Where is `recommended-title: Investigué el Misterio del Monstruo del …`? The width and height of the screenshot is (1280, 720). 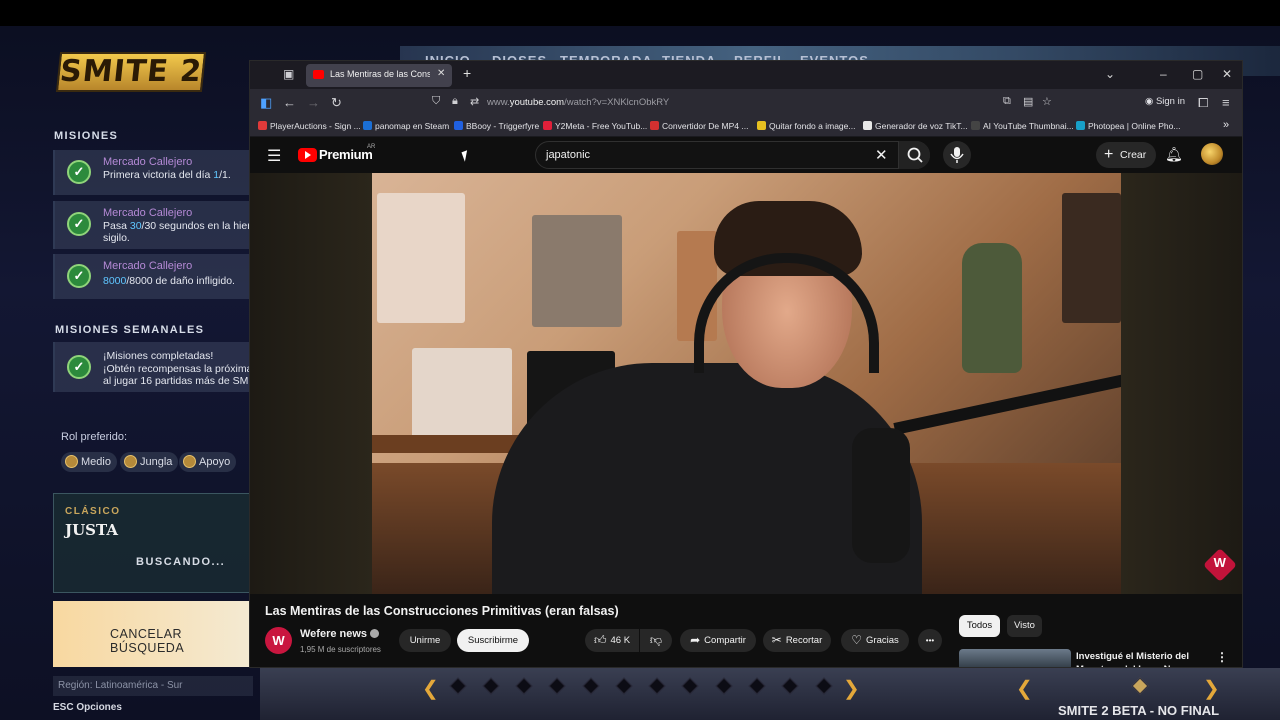
recommended-title: Investigué el Misterio del Monstruo del … is located at coordinates (1141, 658).